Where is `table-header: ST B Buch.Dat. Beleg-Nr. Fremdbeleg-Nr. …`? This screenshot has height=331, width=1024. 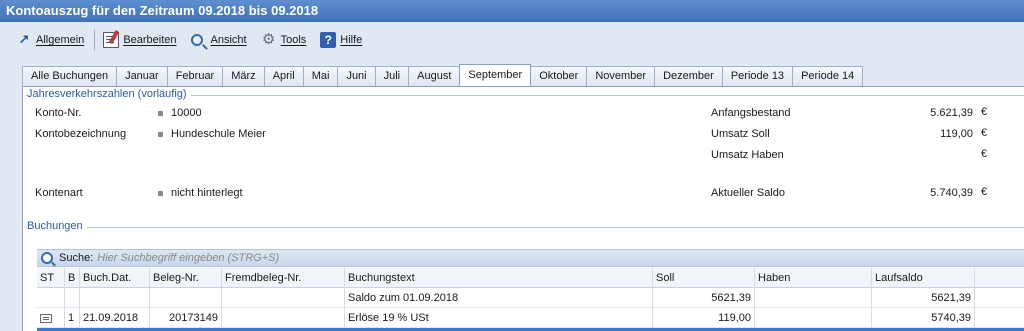 table-header: ST B Buch.Dat. Beleg-Nr. Fremdbeleg-Nr. … is located at coordinates (530, 278).